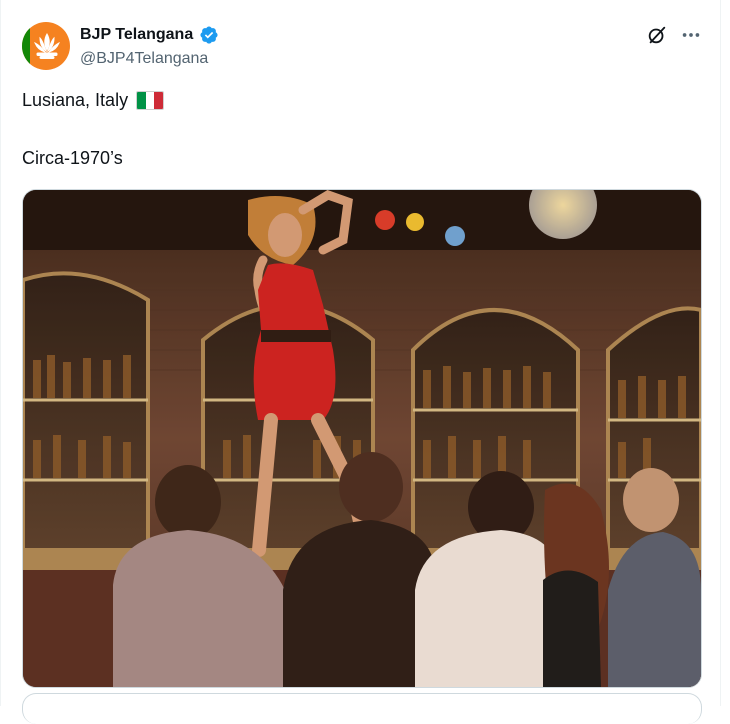 Image resolution: width=730 pixels, height=724 pixels. Describe the element at coordinates (136, 35) in the screenshot. I see `author-name: BJP Telangana` at that location.